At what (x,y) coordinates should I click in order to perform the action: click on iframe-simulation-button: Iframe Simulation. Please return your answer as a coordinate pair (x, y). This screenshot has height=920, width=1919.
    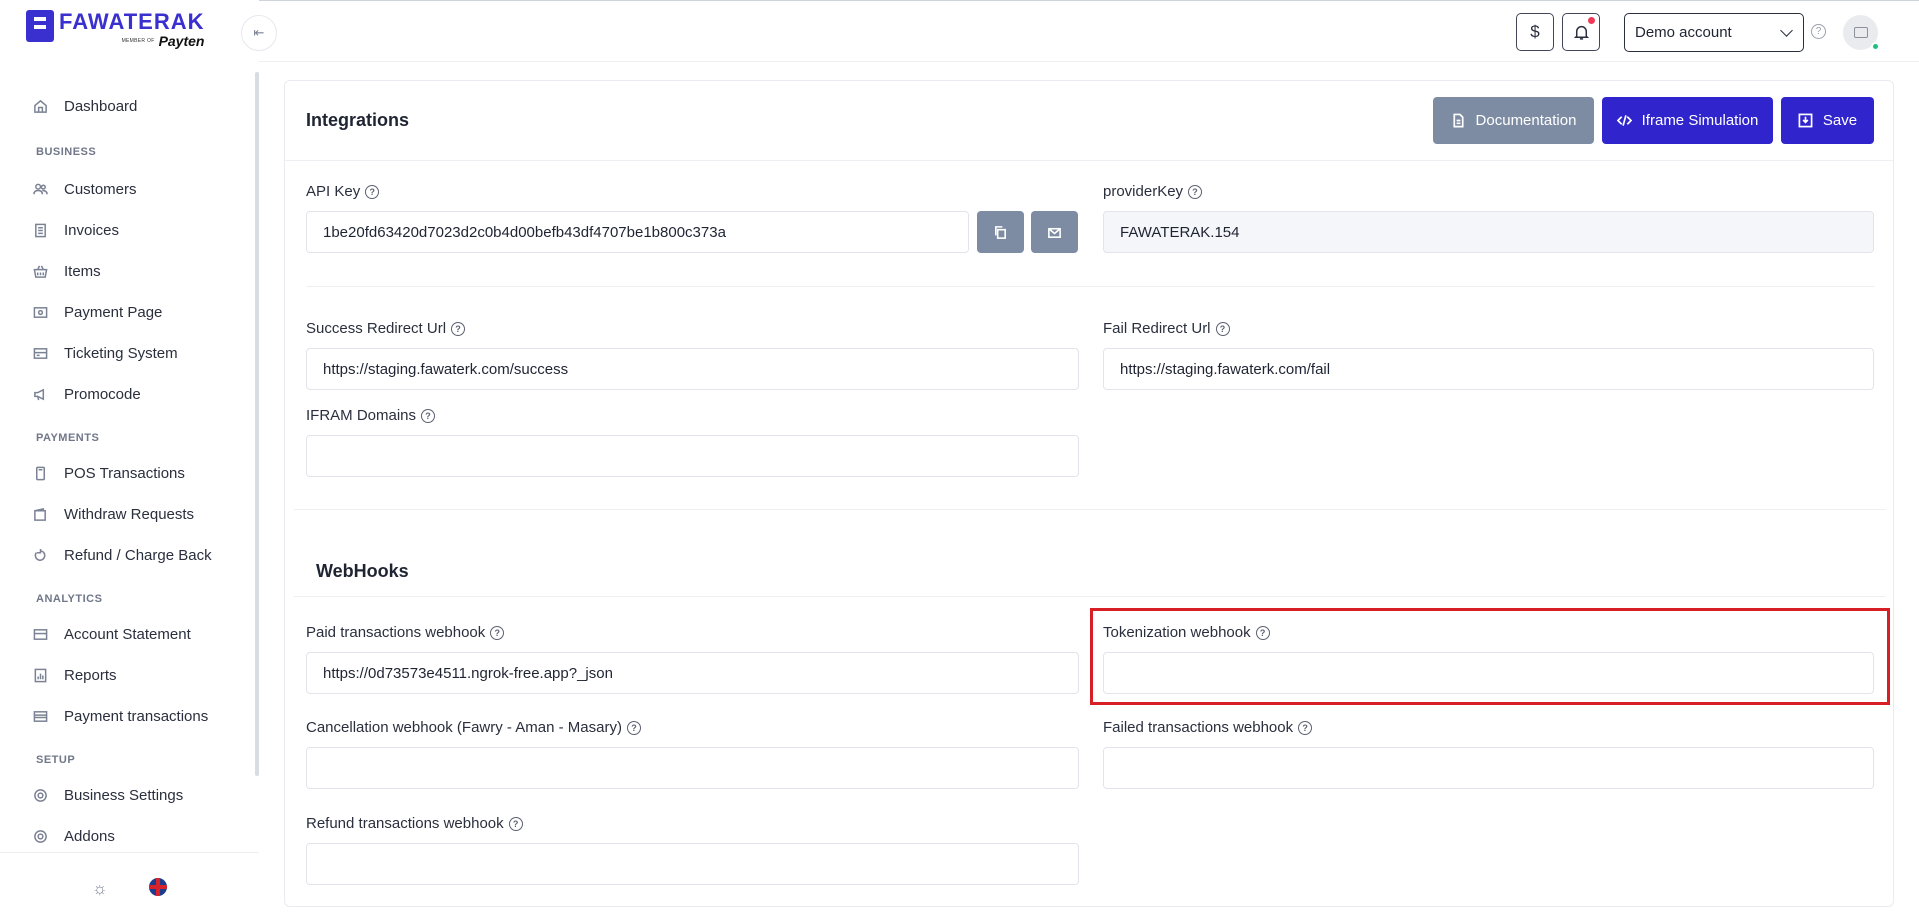
    Looking at the image, I should click on (1687, 120).